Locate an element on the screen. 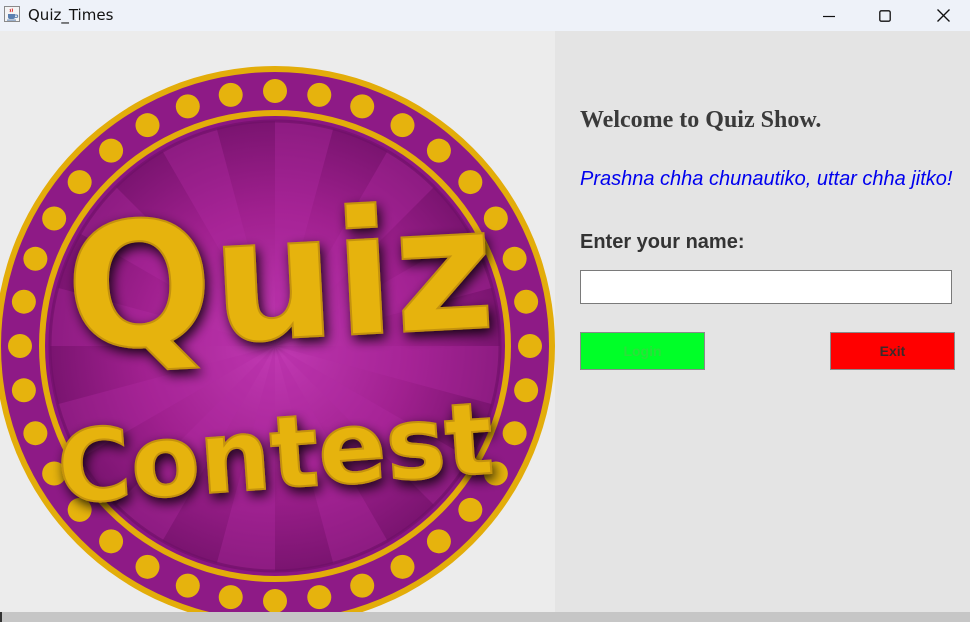 The width and height of the screenshot is (970, 622). java-cup-icon is located at coordinates (12, 14).